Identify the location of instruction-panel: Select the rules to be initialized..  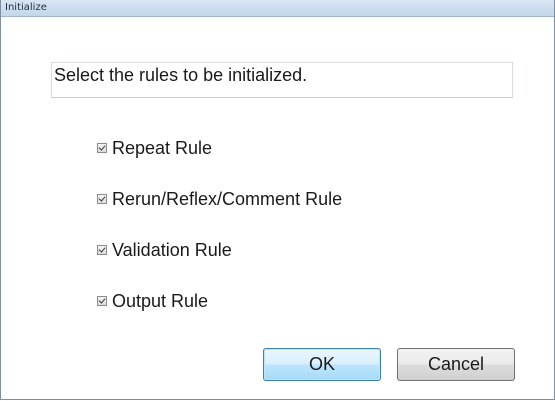
(282, 80).